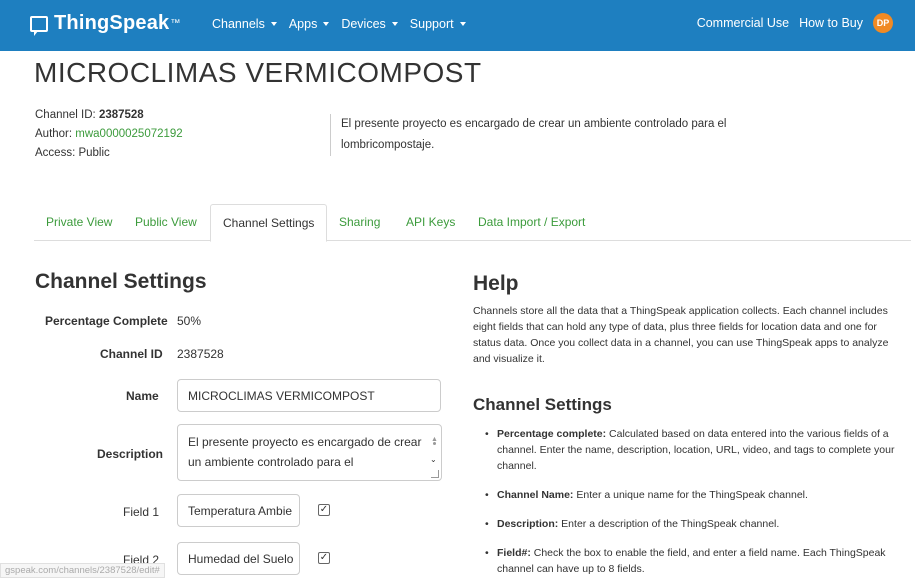 This screenshot has height=584, width=915. Describe the element at coordinates (531, 222) in the screenshot. I see `tab-data-import-export: Data Import / Export` at that location.